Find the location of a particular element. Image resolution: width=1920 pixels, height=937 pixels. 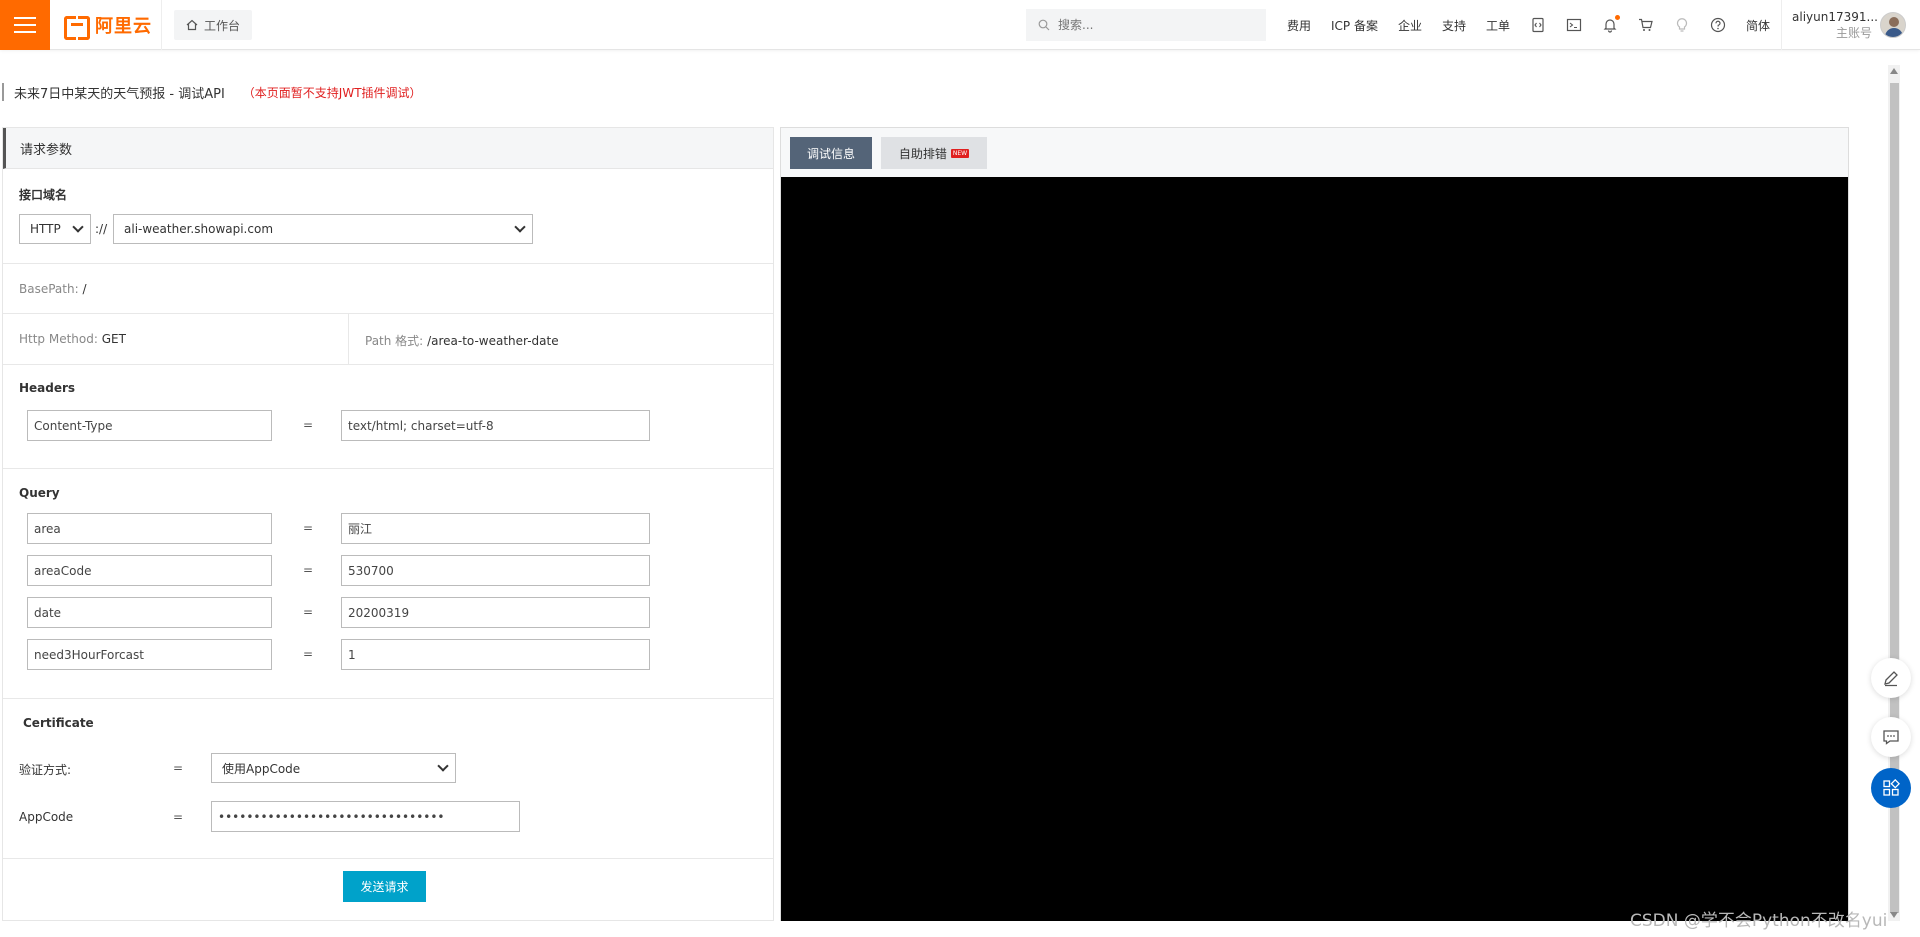

lightbulb-icon is located at coordinates (1682, 25).